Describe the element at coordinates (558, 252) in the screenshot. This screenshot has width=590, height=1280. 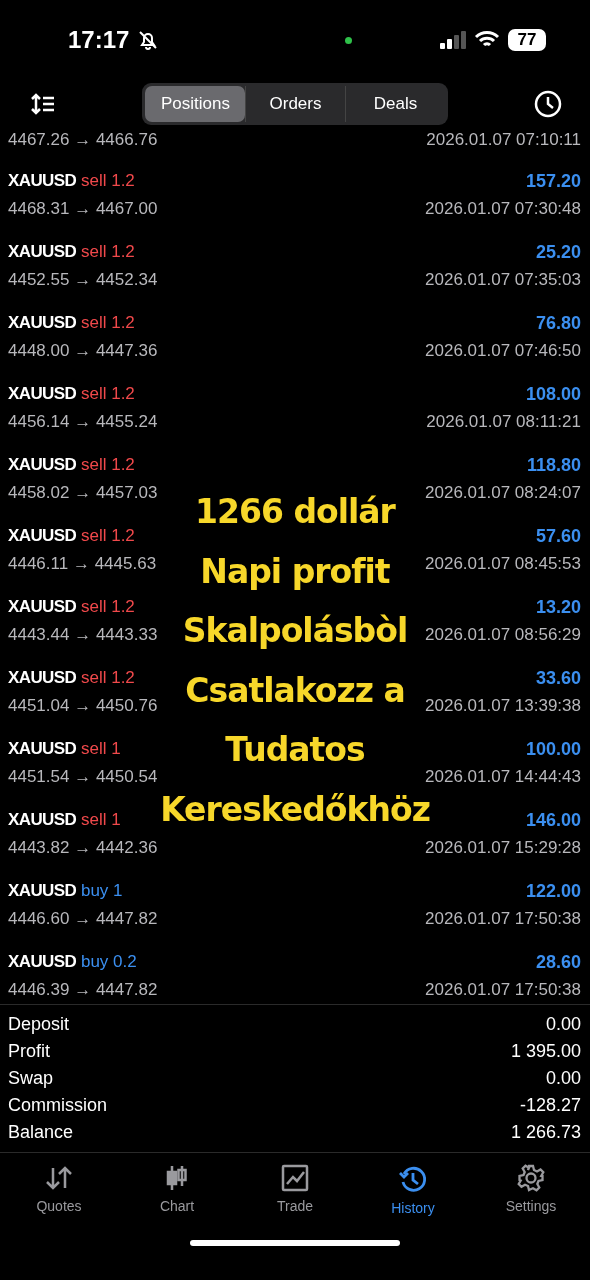
I see `profit-value: 25.20` at that location.